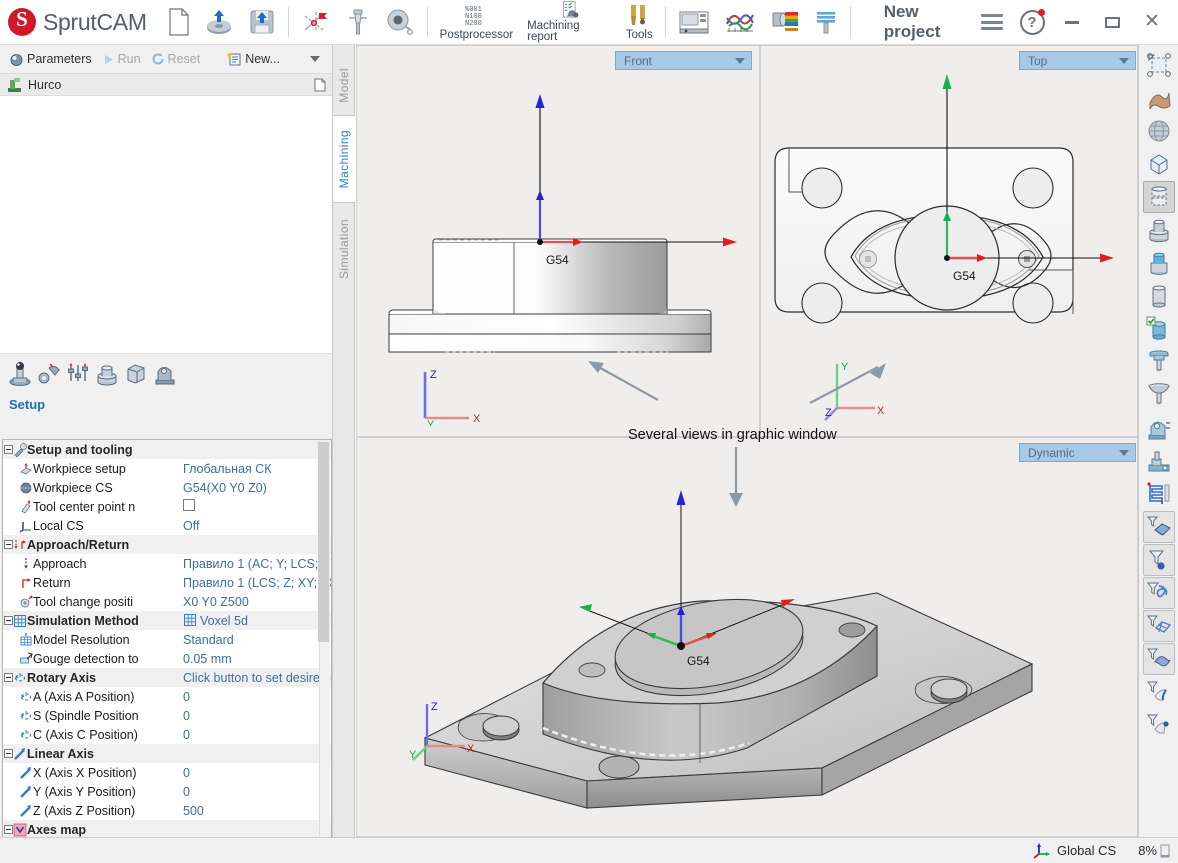  I want to click on new-file-button, so click(179, 22).